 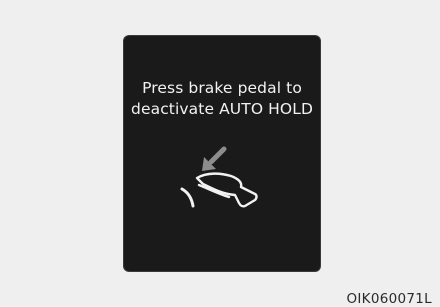 What do you see at coordinates (389, 299) in the screenshot?
I see `image-reference-code: OIK060071L` at bounding box center [389, 299].